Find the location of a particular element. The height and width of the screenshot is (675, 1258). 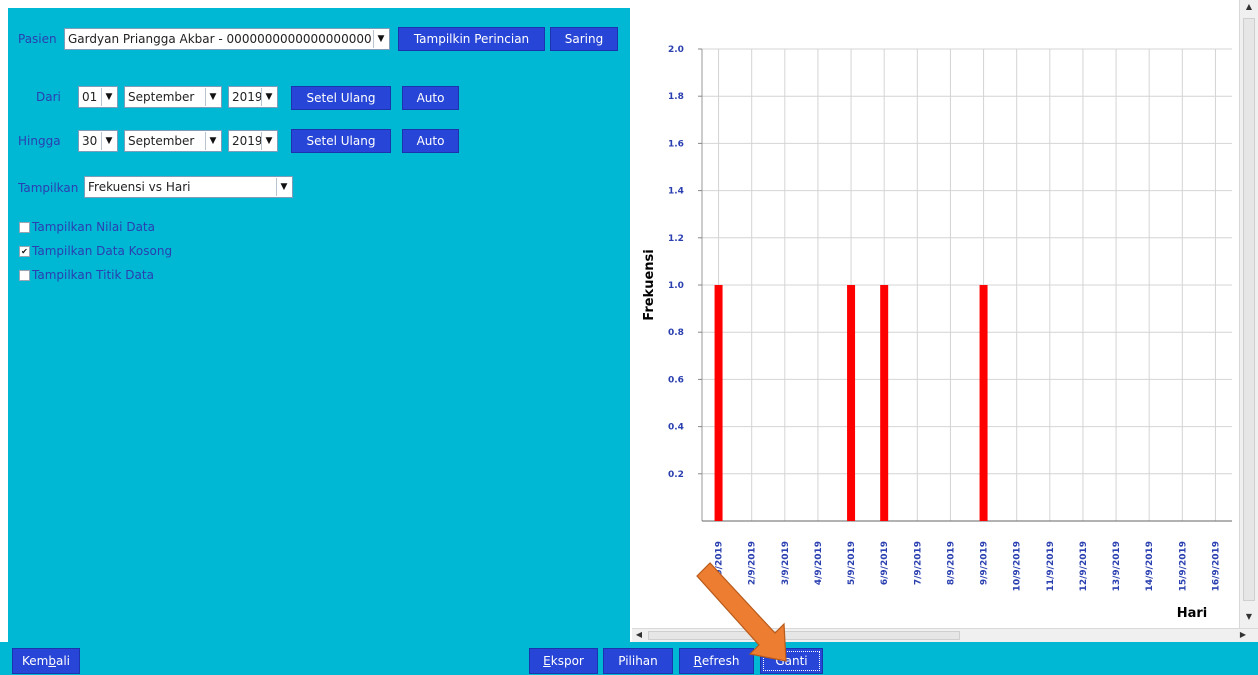

x-tick-label: 14/9/2019 is located at coordinates (1150, 566).